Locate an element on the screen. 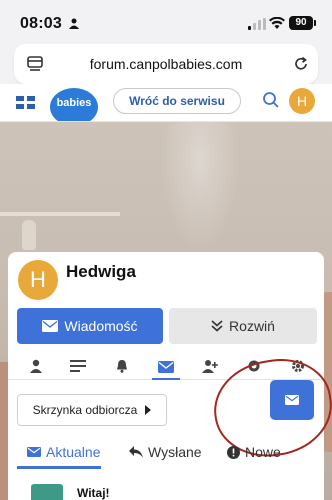 Image resolution: width=332 pixels, height=500 pixels. battery-indicator: 90 is located at coordinates (301, 23).